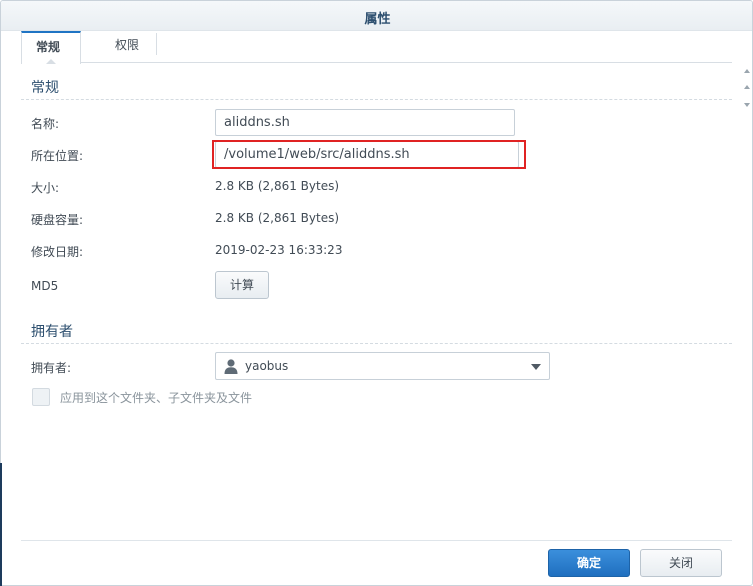  I want to click on ok-button: 确定, so click(589, 563).